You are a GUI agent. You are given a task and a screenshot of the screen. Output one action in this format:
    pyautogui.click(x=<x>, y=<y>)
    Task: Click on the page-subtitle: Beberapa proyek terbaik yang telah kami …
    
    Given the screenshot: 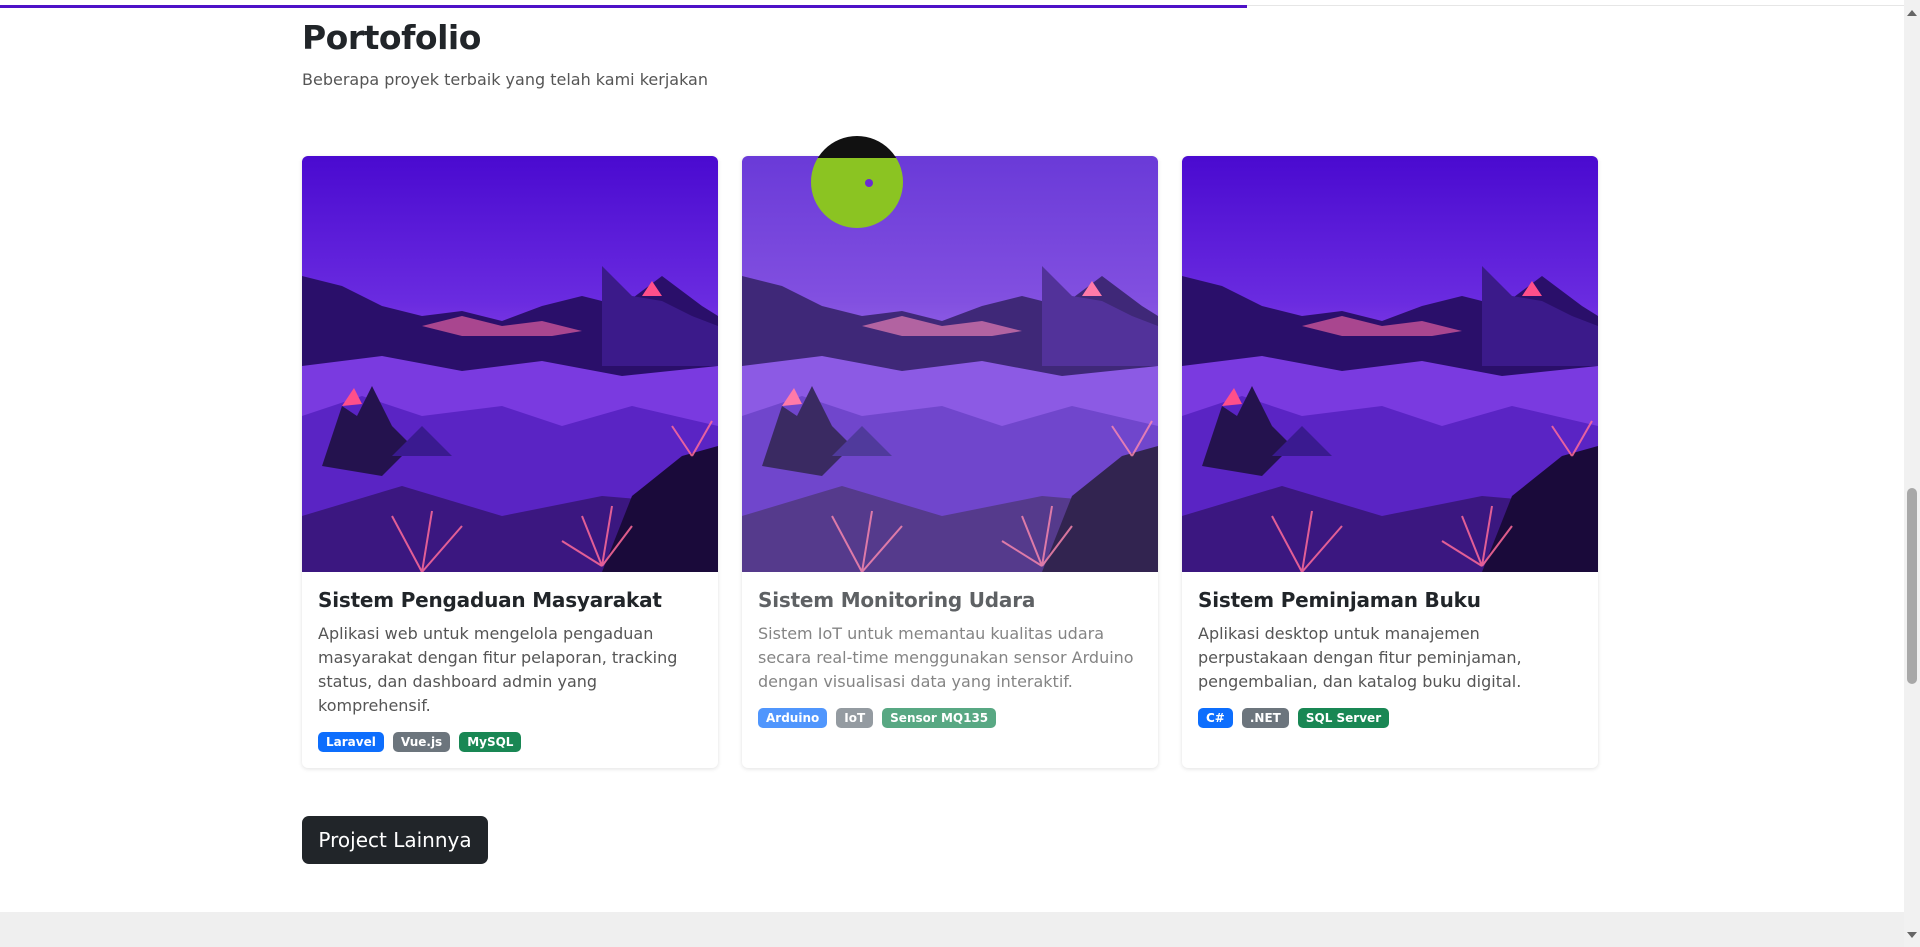 What is the action you would take?
    pyautogui.click(x=505, y=79)
    